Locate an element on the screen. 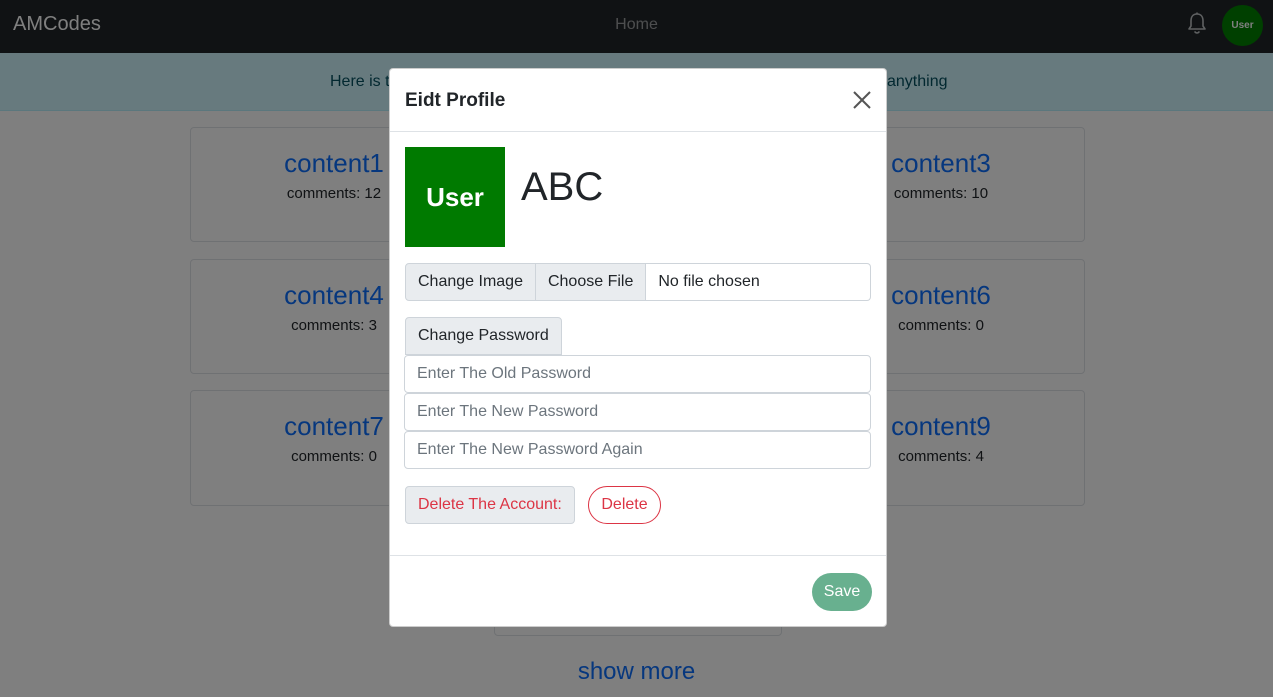 The height and width of the screenshot is (697, 1273). modal-title: Eidt Profile is located at coordinates (455, 100).